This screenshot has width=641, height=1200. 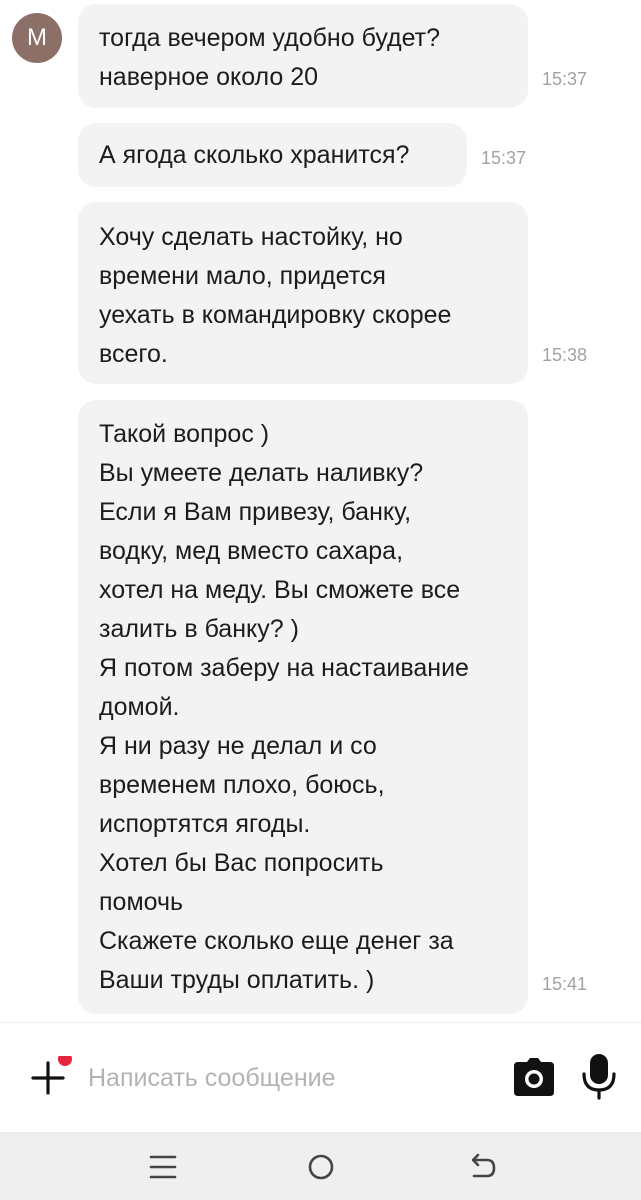 What do you see at coordinates (65, 1059) in the screenshot?
I see `notification-dot` at bounding box center [65, 1059].